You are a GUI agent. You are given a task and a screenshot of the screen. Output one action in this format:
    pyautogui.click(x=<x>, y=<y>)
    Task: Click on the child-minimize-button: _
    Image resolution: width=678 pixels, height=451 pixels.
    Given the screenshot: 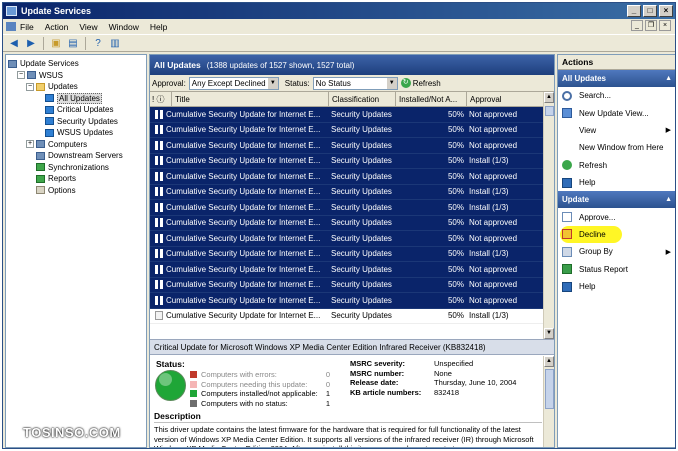 What is the action you would take?
    pyautogui.click(x=637, y=25)
    